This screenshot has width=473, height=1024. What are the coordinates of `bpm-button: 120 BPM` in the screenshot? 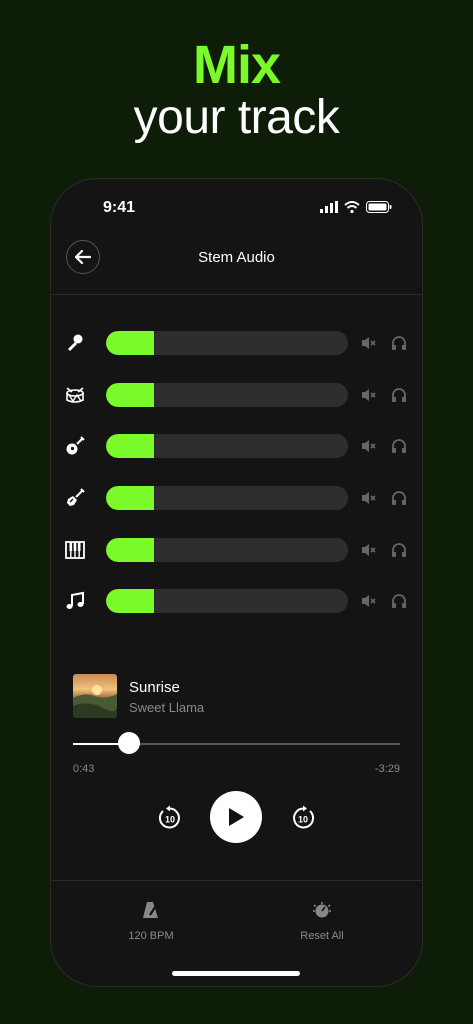 It's located at (151, 921).